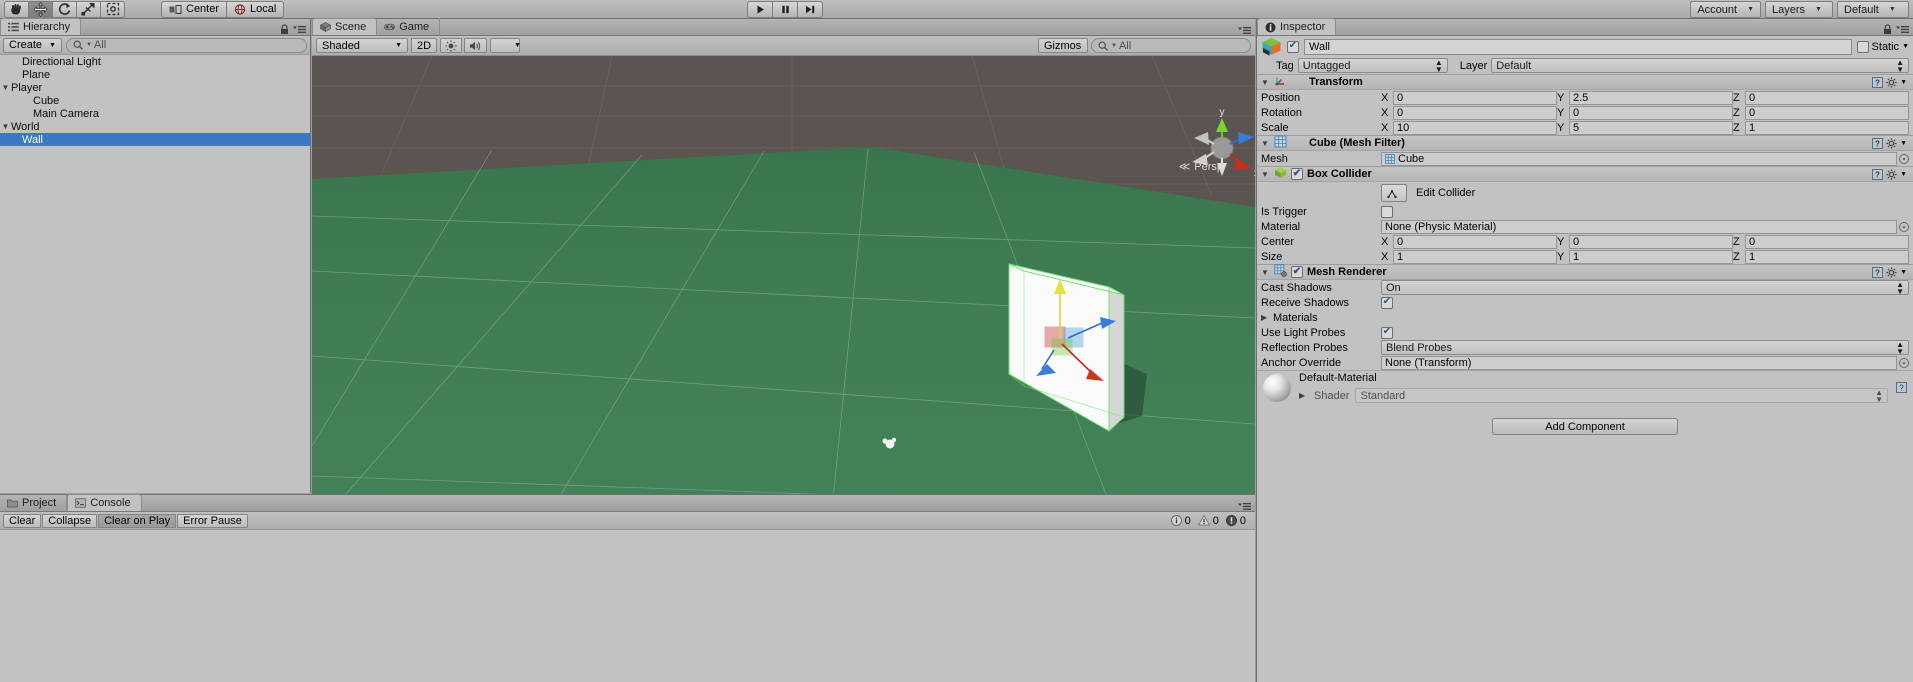 This screenshot has height=682, width=1913. Describe the element at coordinates (1201, 167) in the screenshot. I see `scene-projection-label-wrap: ≪ Persp` at that location.